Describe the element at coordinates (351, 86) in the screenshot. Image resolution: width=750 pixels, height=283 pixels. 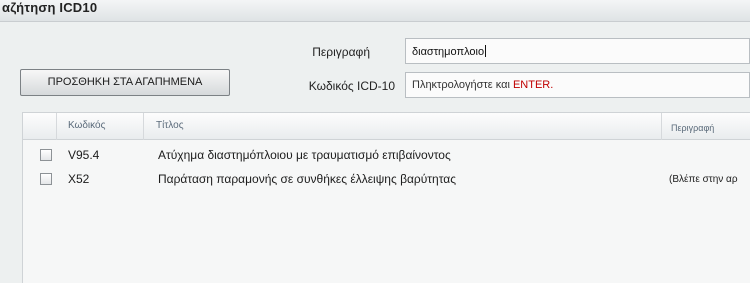
I see `icd10-code-label: Κωδικός ICD-10` at that location.